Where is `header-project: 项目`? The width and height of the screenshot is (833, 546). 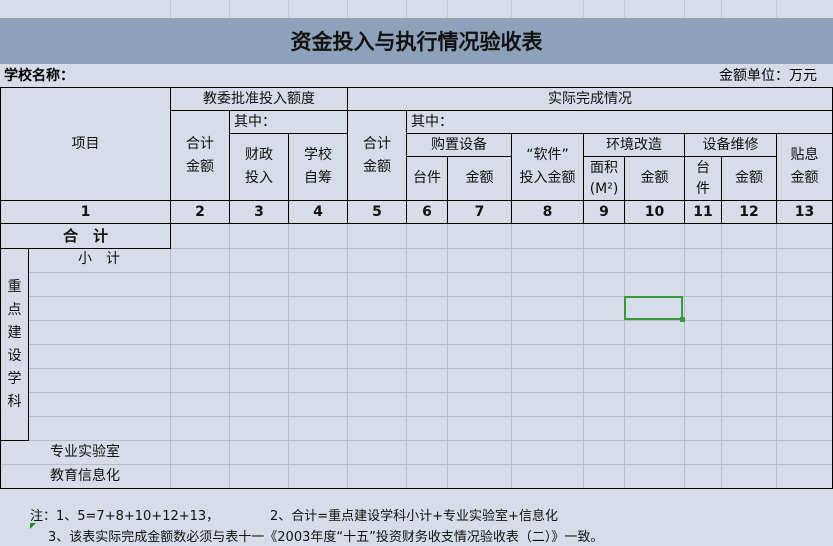 header-project: 项目 is located at coordinates (85, 144).